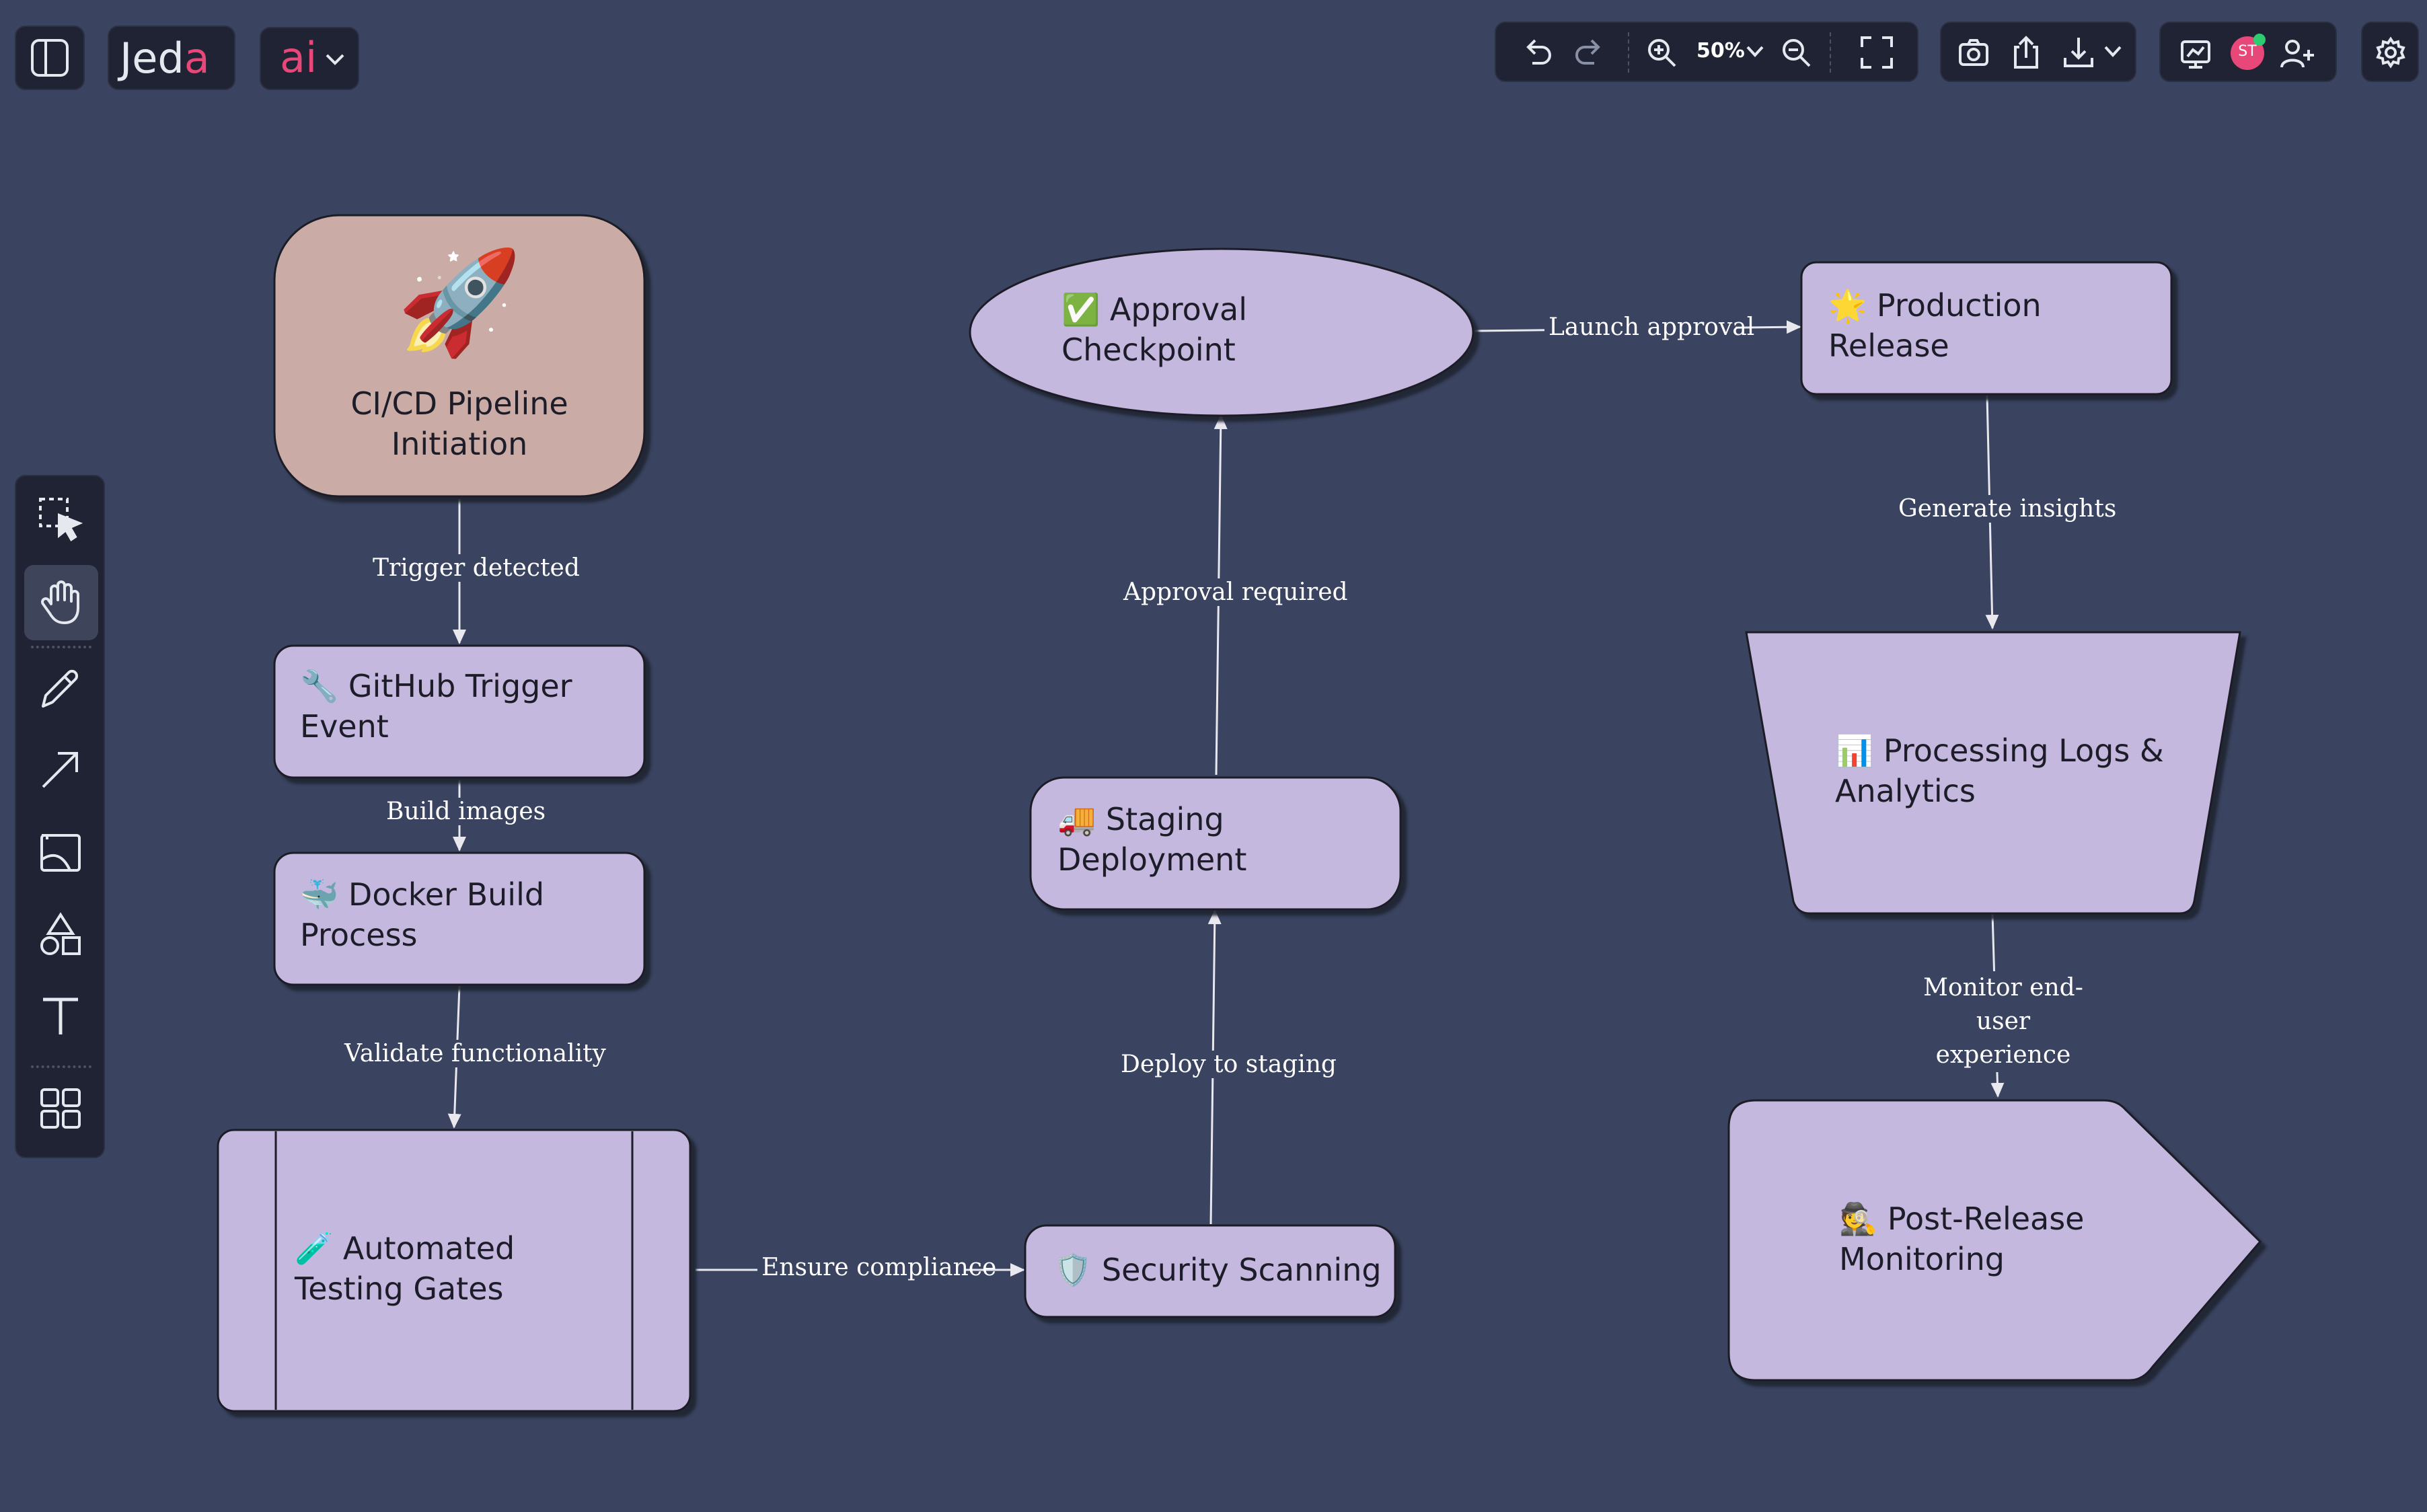 This screenshot has width=2427, height=1512. I want to click on node-logs: 📊 Processing Logs & Analytics, so click(2010, 771).